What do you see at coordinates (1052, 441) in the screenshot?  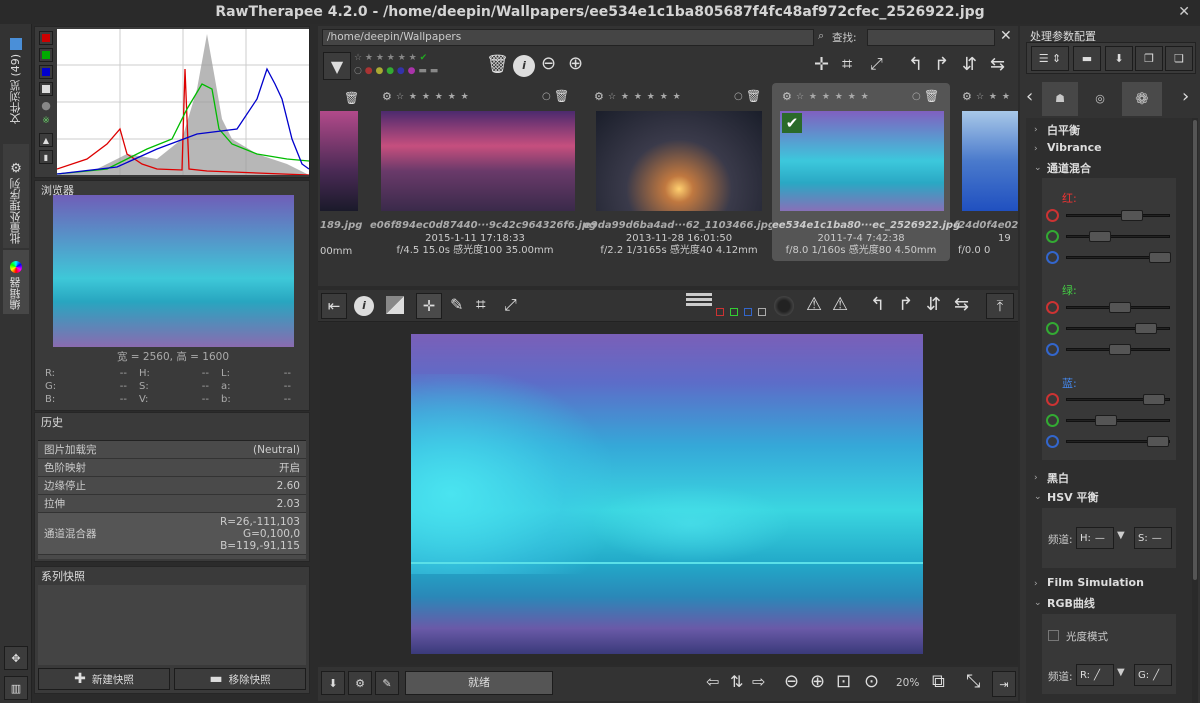 I see `reset-blue-b-icon` at bounding box center [1052, 441].